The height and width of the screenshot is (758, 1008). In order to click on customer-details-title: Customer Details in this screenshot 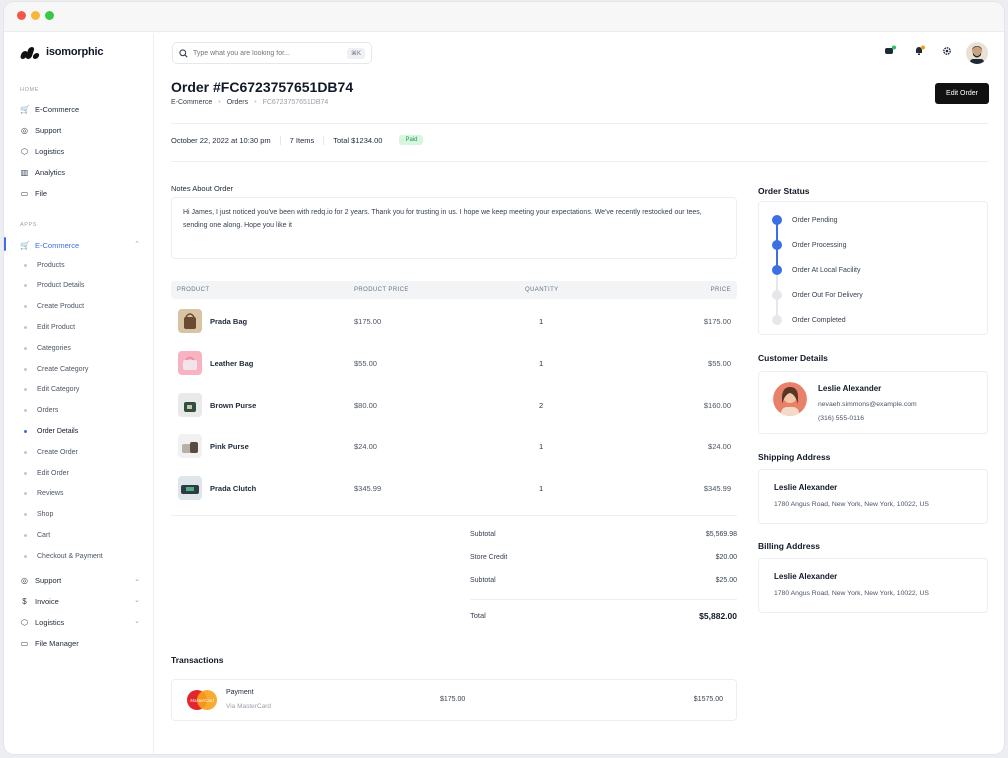, I will do `click(793, 358)`.